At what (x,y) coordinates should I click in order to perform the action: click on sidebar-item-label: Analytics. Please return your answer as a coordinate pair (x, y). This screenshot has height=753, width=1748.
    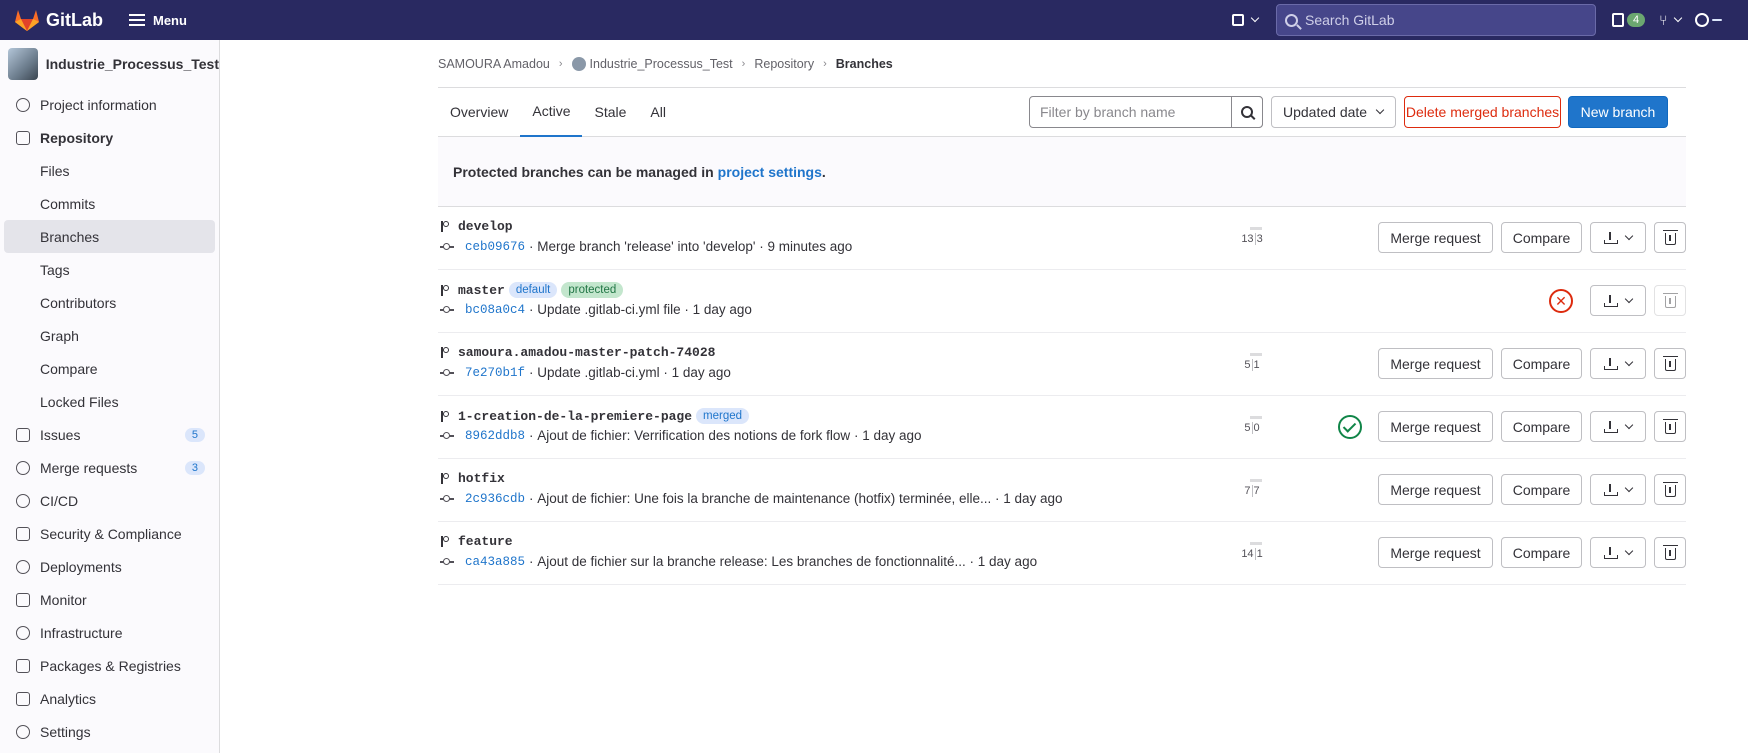
    Looking at the image, I should click on (68, 698).